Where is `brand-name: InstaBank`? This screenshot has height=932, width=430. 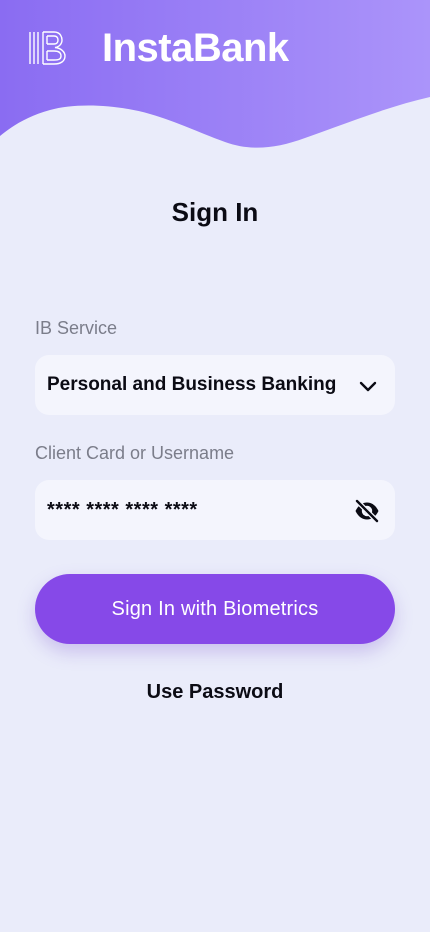 brand-name: InstaBank is located at coordinates (195, 48).